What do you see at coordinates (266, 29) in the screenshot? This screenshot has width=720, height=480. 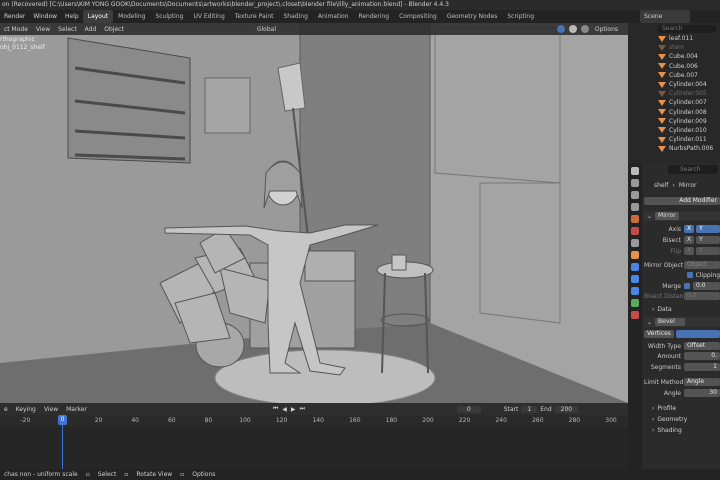 I see `transform-orientation: Global` at bounding box center [266, 29].